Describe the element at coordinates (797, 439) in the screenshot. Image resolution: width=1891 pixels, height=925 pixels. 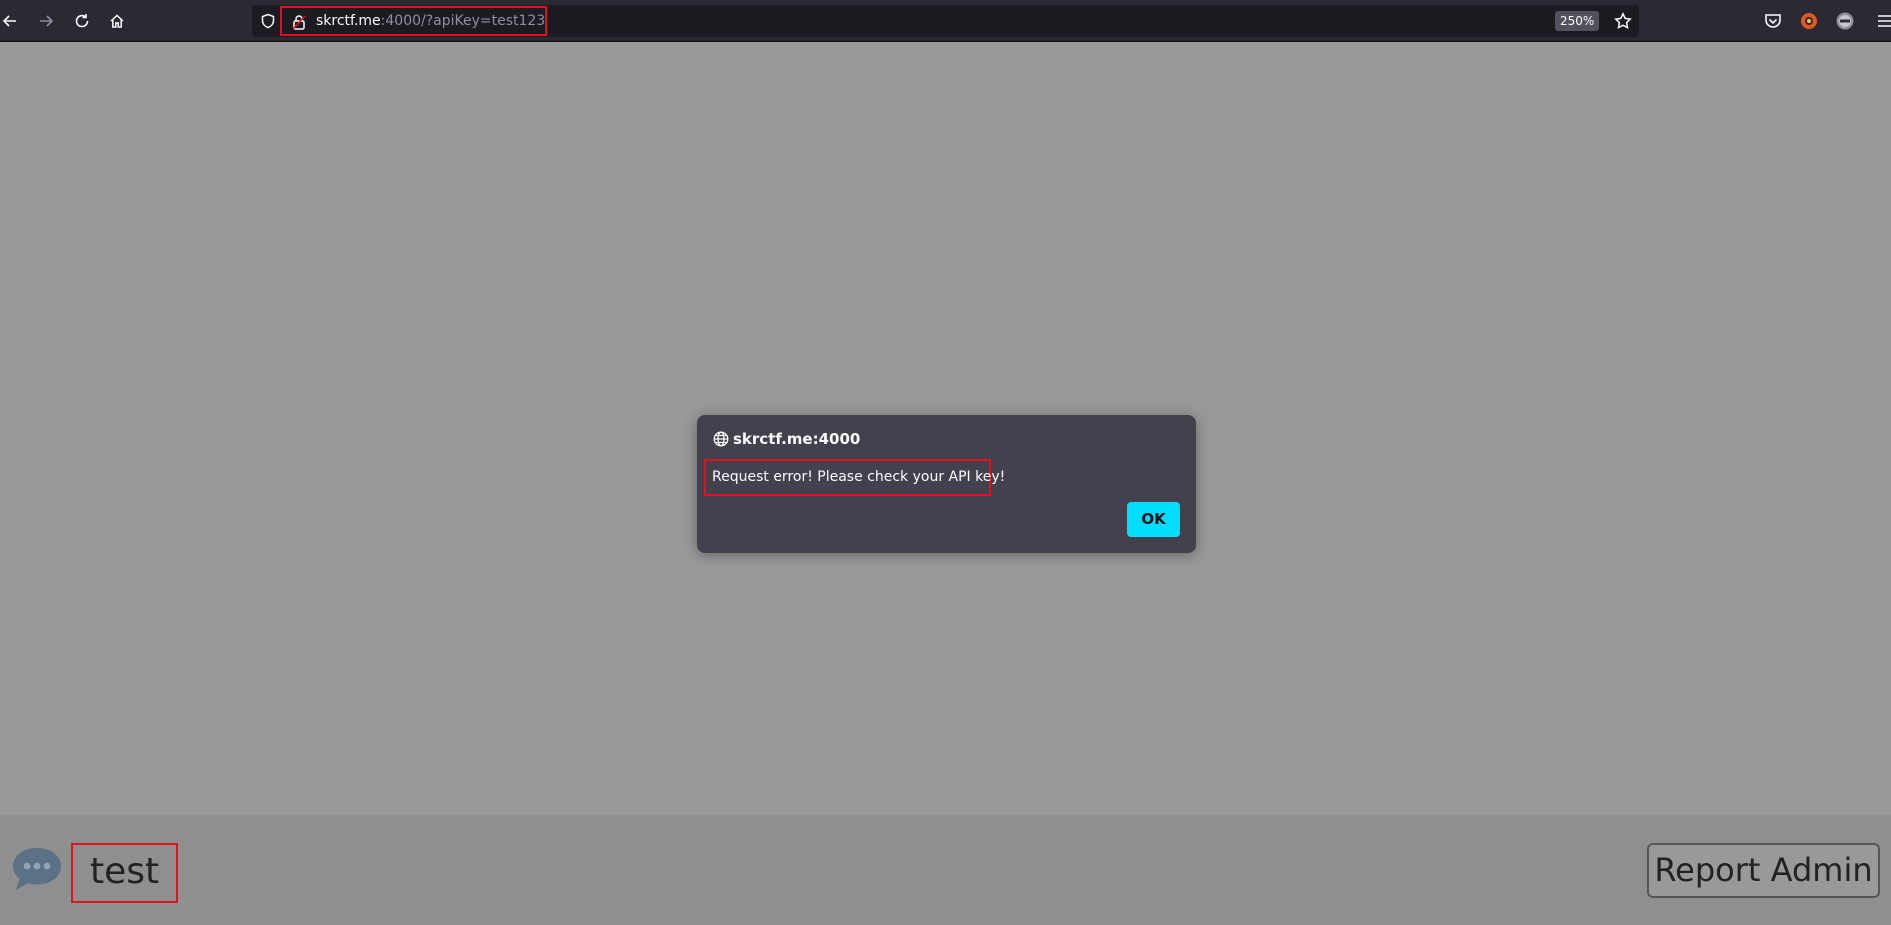
I see `dialog-origin: skrctf.me:4000` at that location.